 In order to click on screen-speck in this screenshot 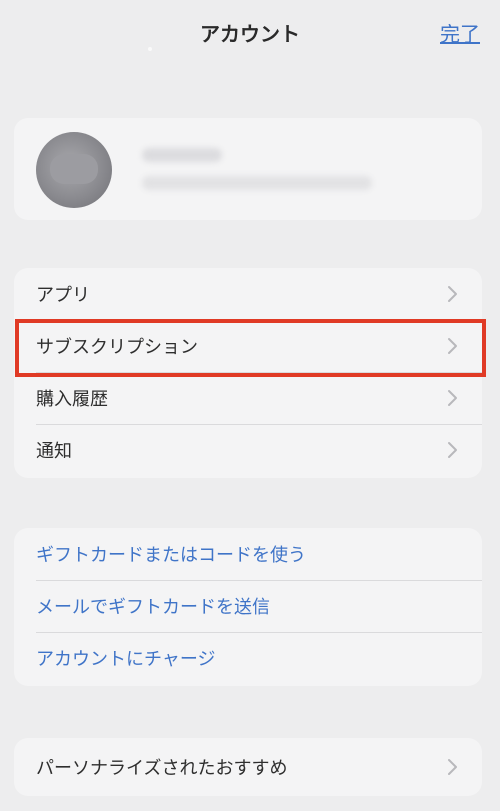, I will do `click(150, 49)`.